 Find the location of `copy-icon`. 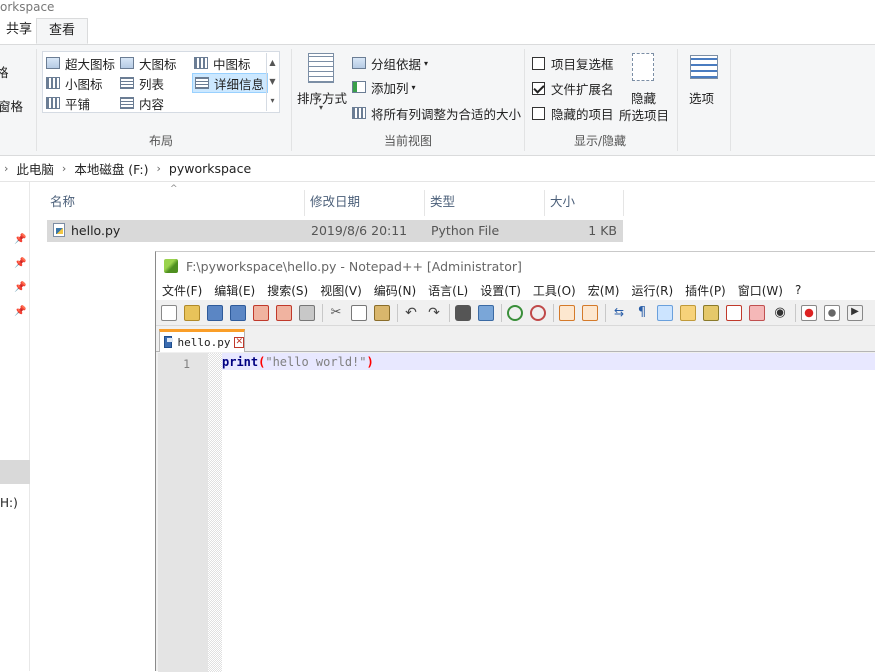

copy-icon is located at coordinates (359, 312).